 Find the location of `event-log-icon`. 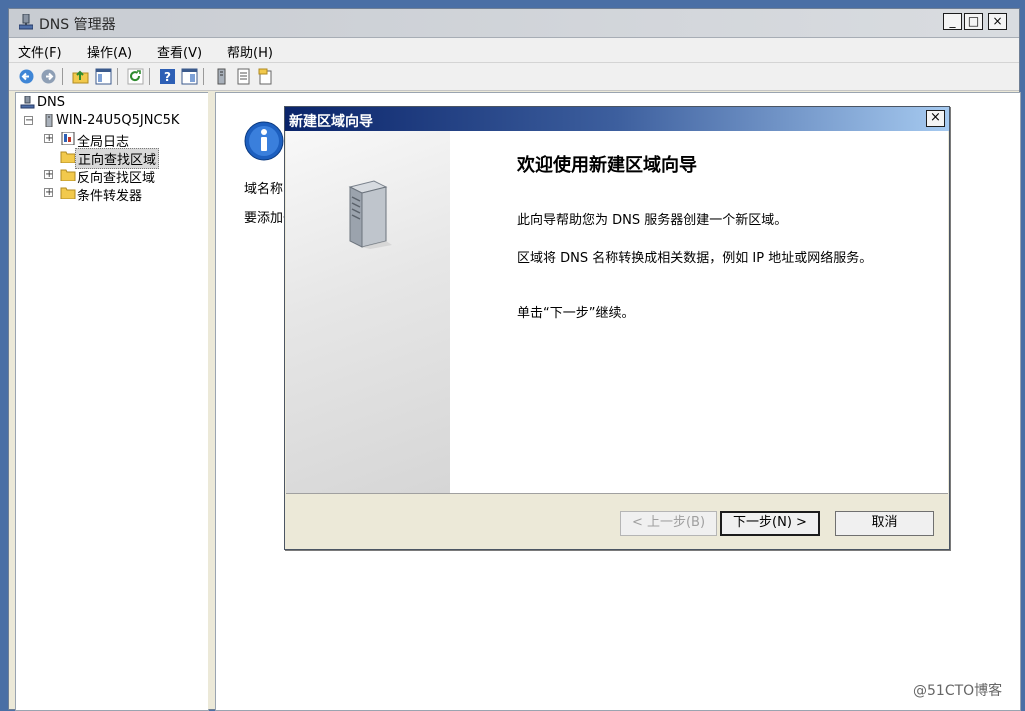

event-log-icon is located at coordinates (68, 138).